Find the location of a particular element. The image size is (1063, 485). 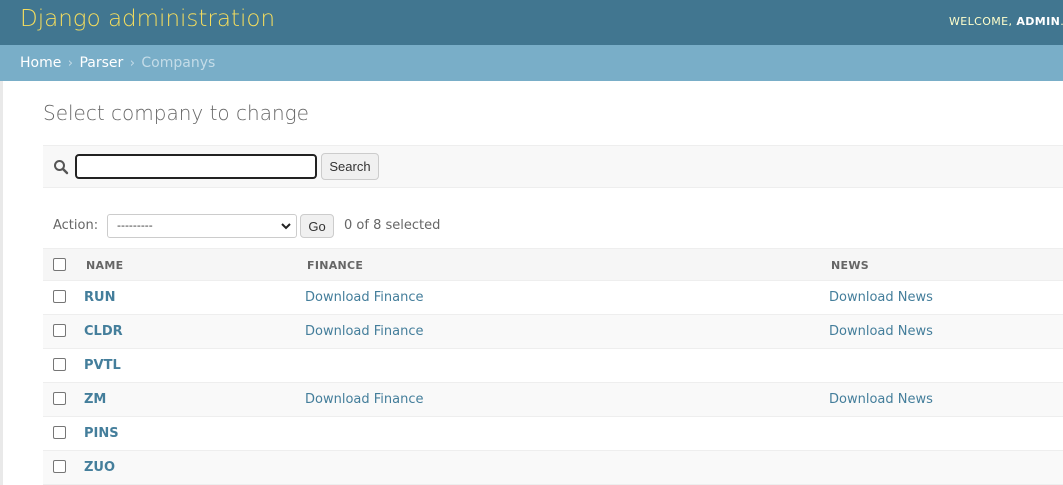

table-row: ZUO is located at coordinates (553, 468).